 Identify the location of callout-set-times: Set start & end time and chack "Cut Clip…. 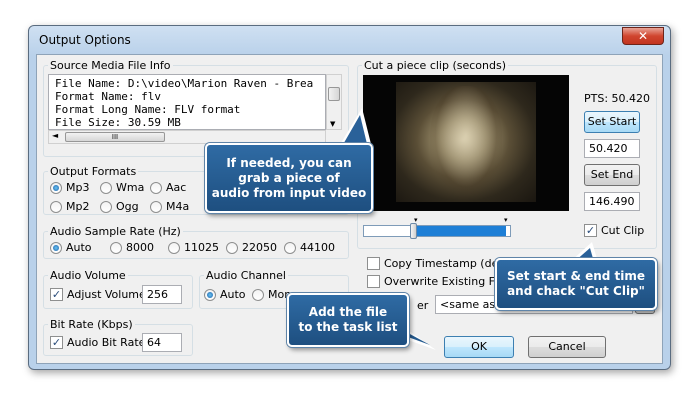
(576, 284).